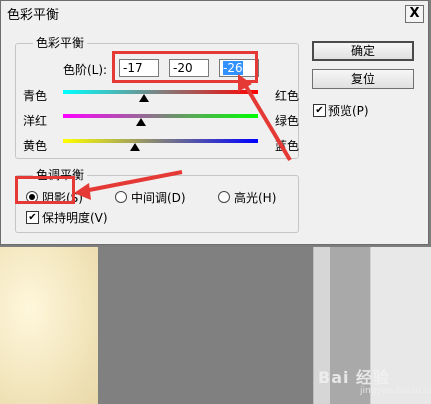 Image resolution: width=431 pixels, height=404 pixels. Describe the element at coordinates (133, 181) in the screenshot. I see `arrow-to-shadows` at that location.